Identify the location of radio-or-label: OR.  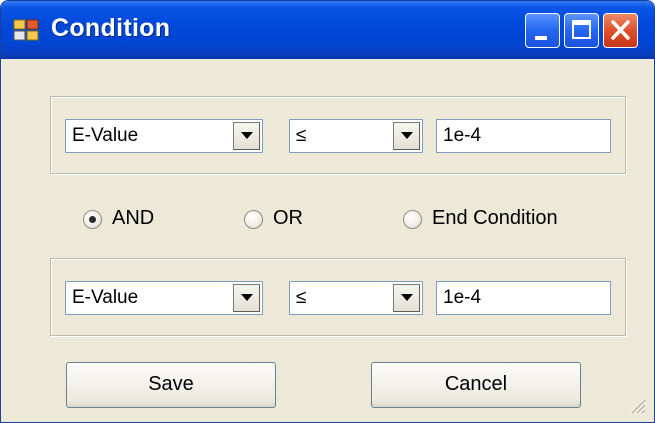
(288, 218).